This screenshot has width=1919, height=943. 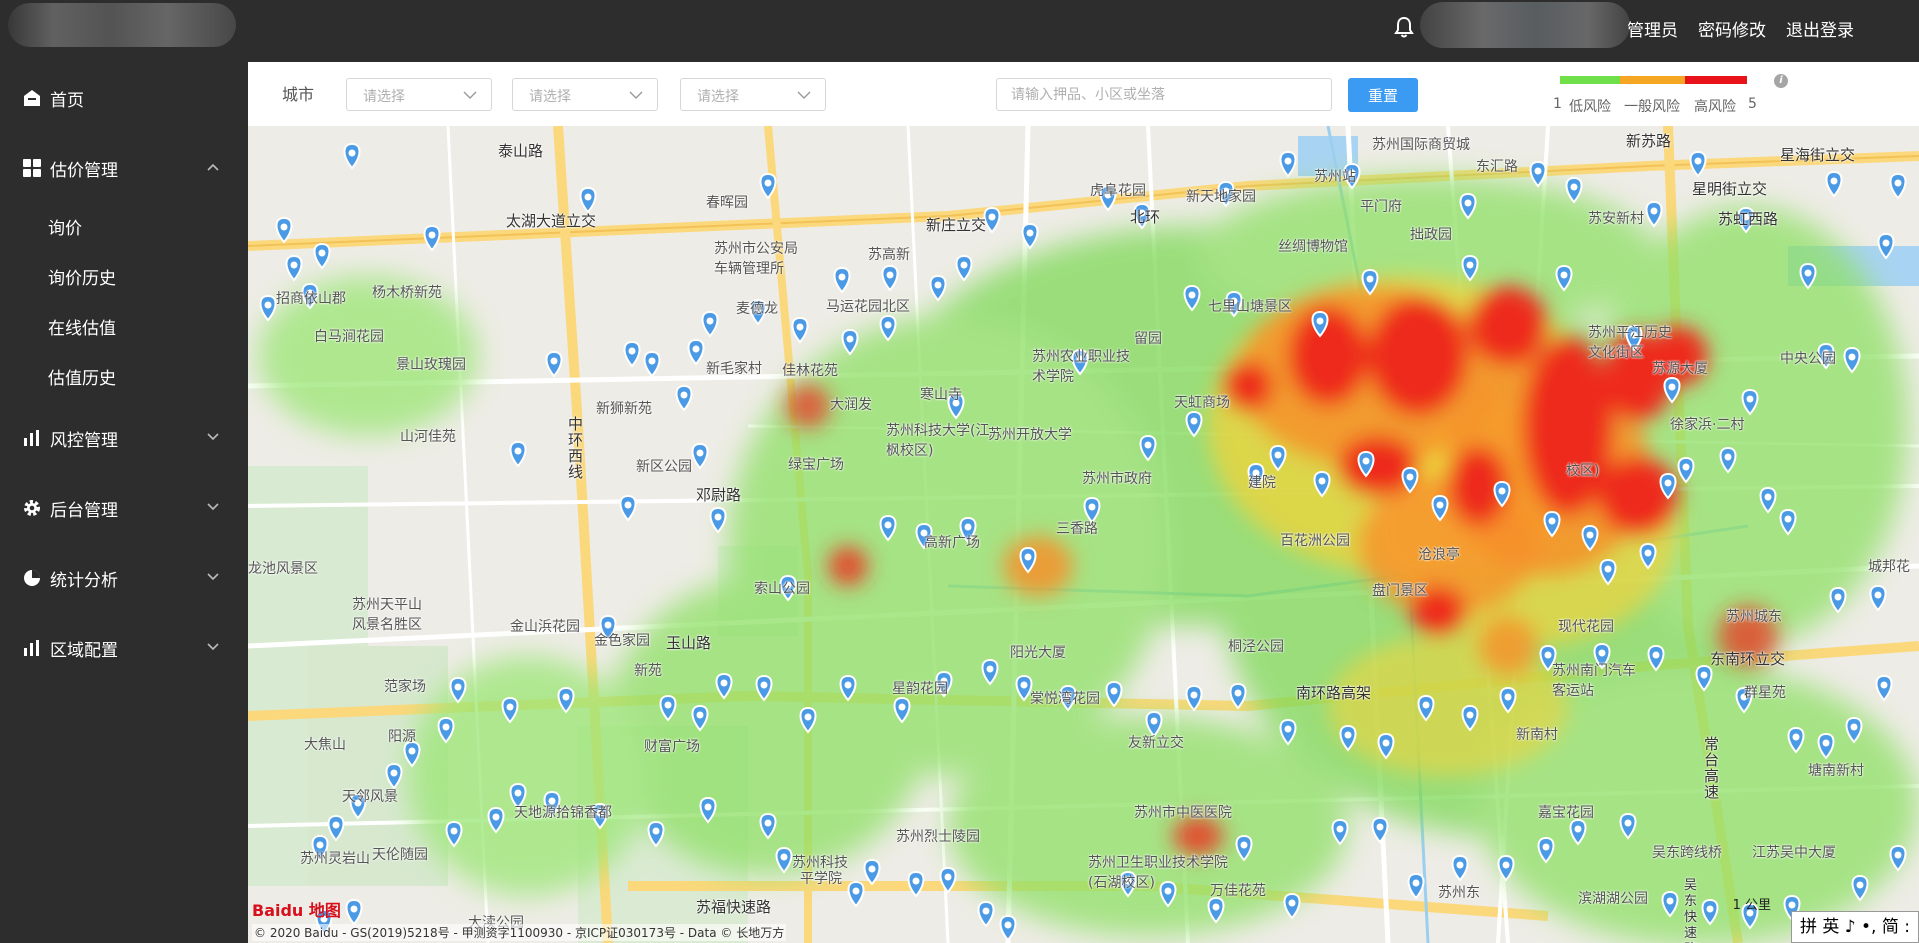 I want to click on gear-icon, so click(x=32, y=508).